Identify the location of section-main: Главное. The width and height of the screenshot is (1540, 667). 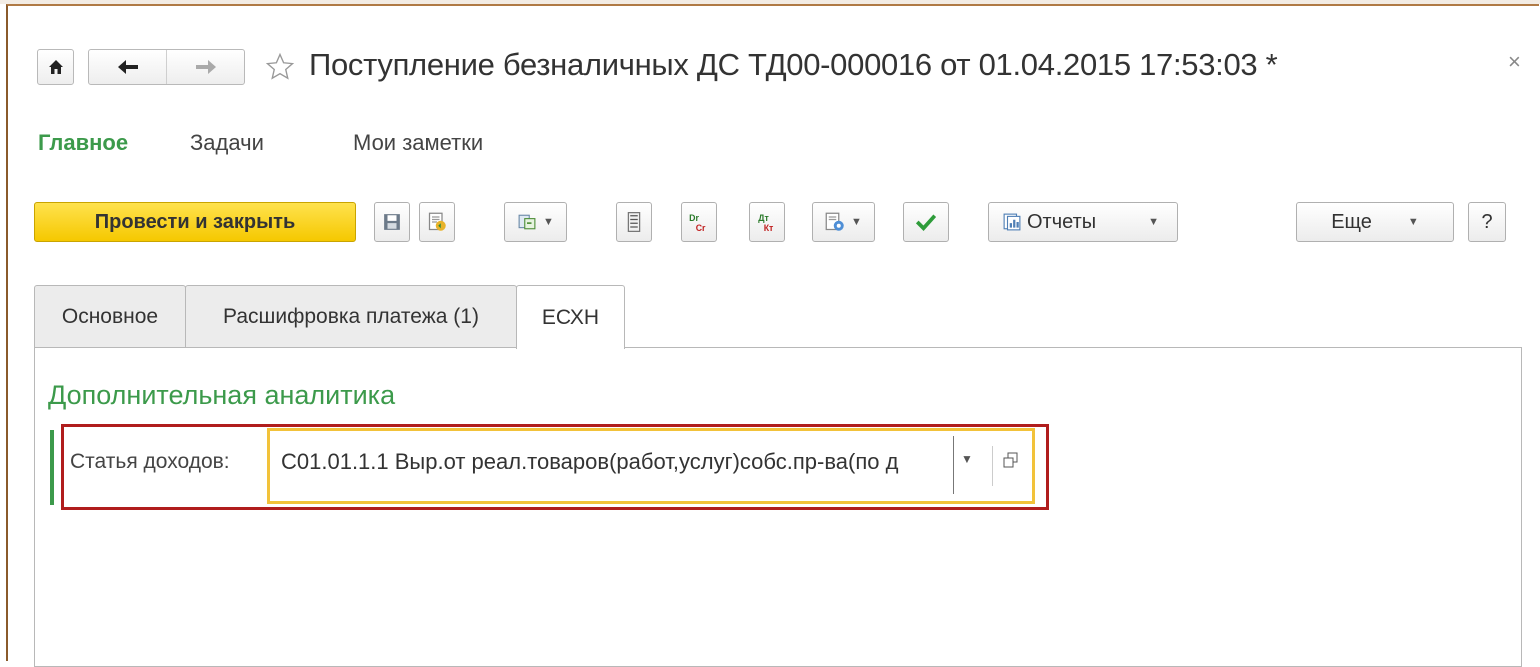
(83, 143).